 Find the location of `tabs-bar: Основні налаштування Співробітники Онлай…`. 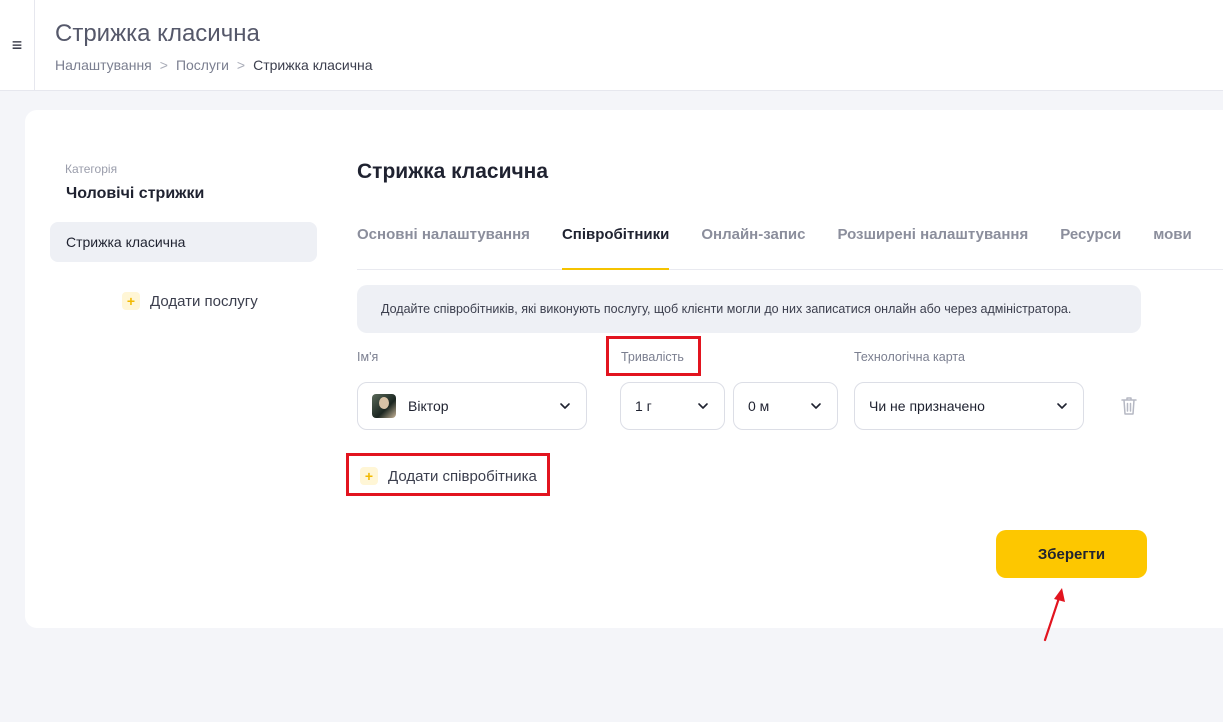

tabs-bar: Основні налаштування Співробітники Онлай… is located at coordinates (790, 245).